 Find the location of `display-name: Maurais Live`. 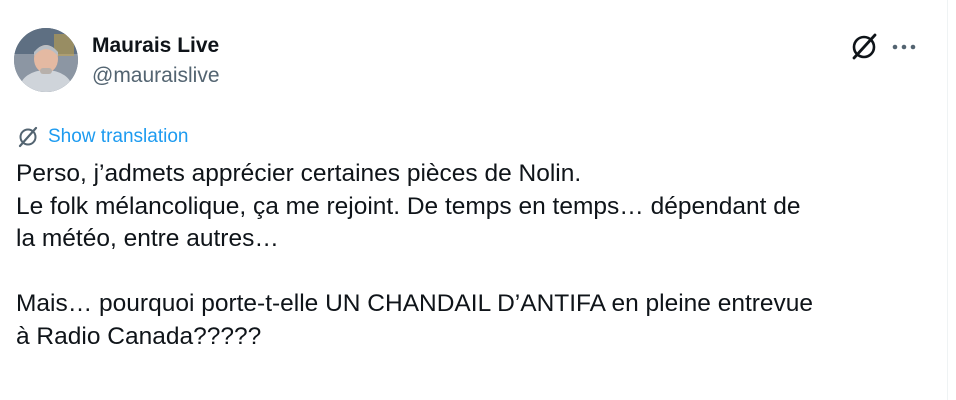

display-name: Maurais Live is located at coordinates (155, 46).